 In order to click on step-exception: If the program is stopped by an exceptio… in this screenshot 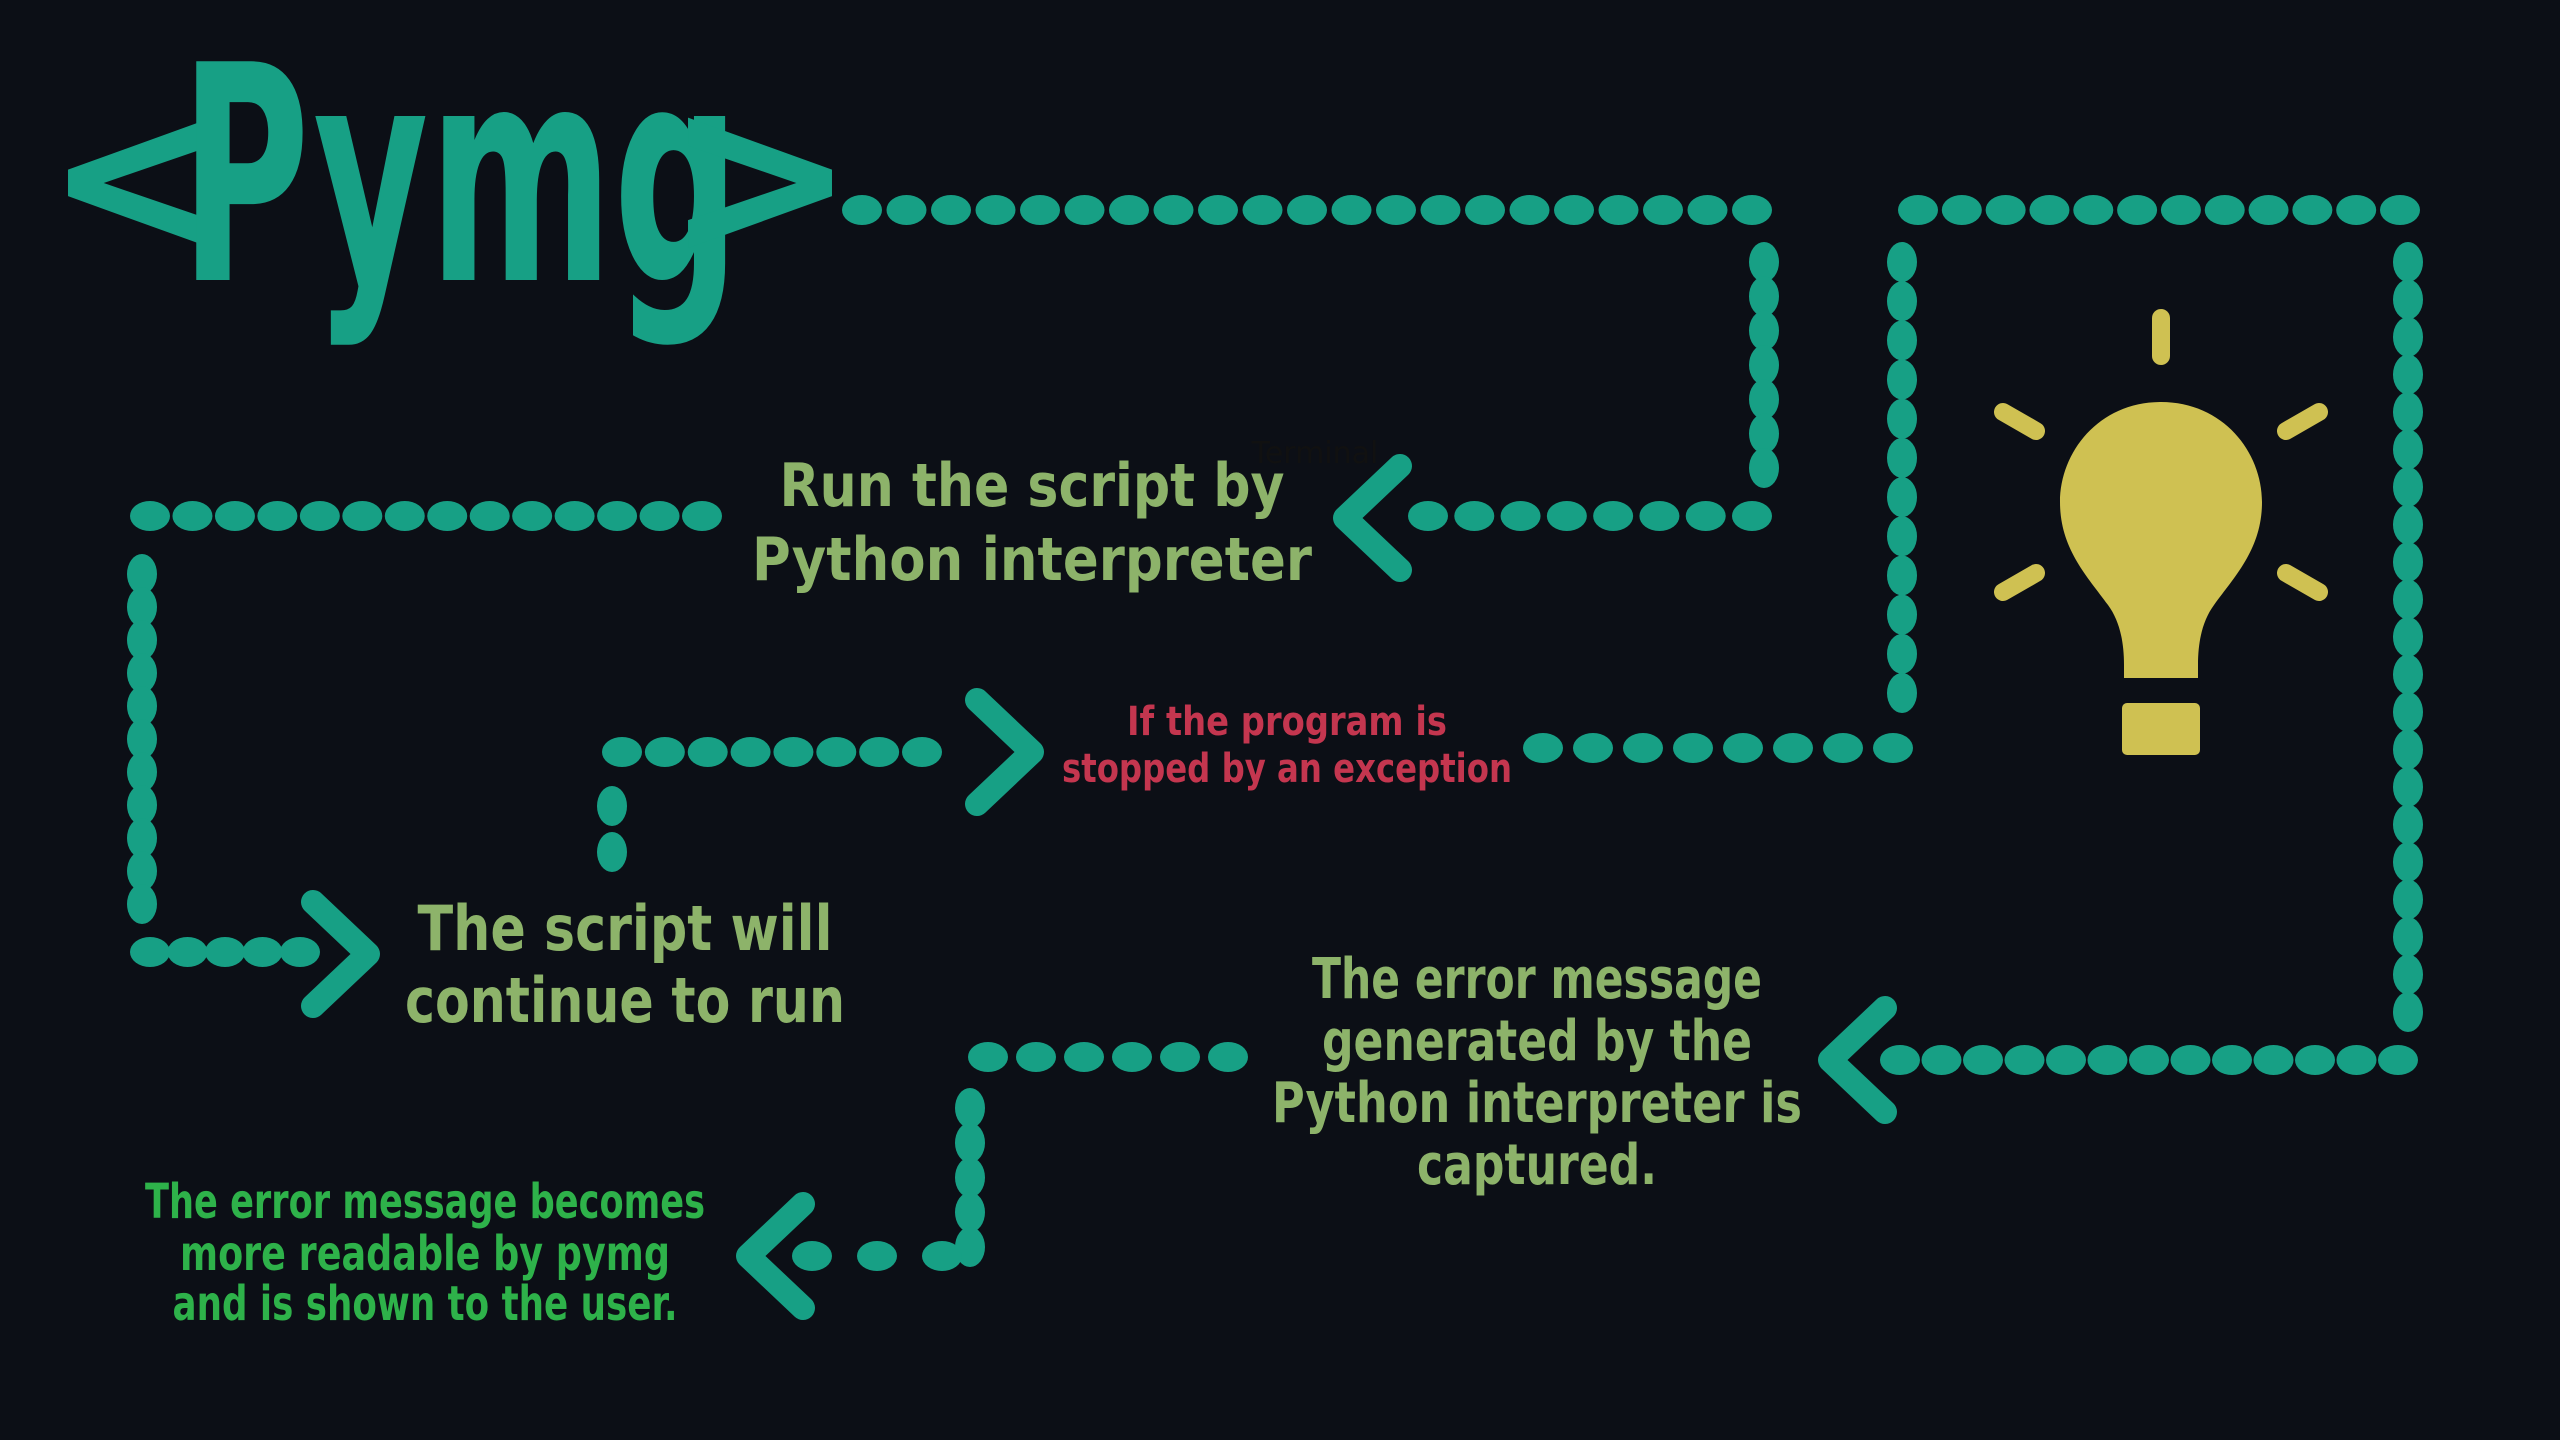, I will do `click(1287, 745)`.